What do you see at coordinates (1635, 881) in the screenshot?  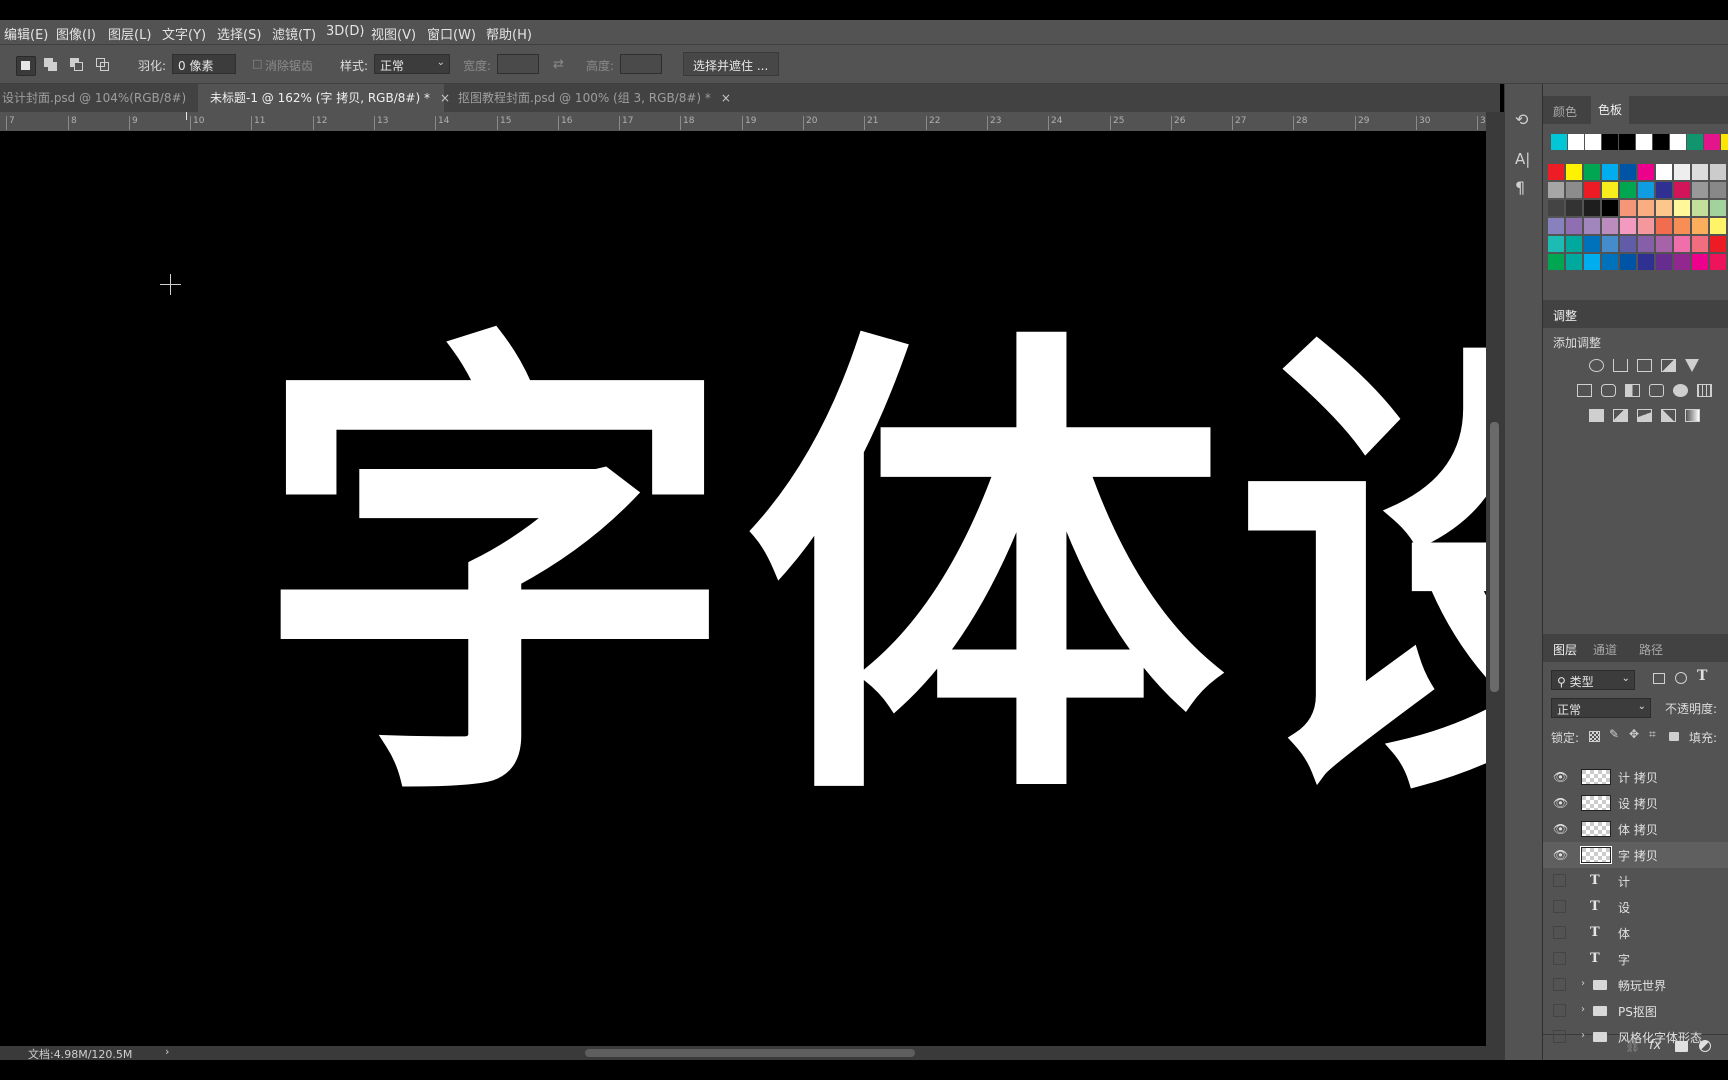 I see `layer-row: T计` at bounding box center [1635, 881].